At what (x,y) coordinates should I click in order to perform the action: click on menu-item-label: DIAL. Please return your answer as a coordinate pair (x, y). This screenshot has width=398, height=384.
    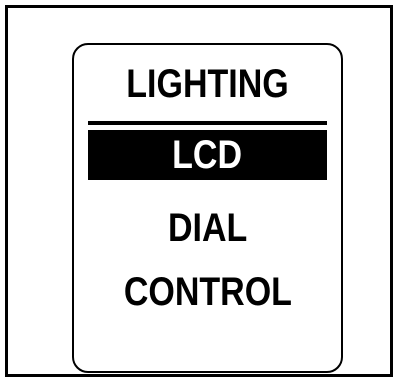
    Looking at the image, I should click on (207, 228).